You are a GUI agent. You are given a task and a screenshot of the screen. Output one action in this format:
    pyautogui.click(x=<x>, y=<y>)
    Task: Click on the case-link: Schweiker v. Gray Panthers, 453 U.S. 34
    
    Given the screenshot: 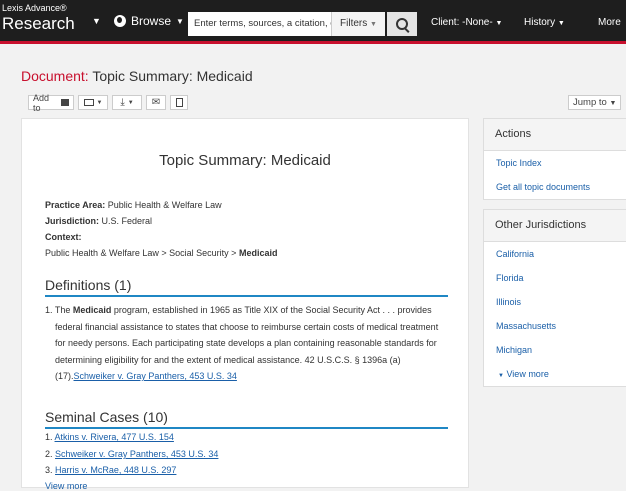 What is the action you would take?
    pyautogui.click(x=136, y=454)
    